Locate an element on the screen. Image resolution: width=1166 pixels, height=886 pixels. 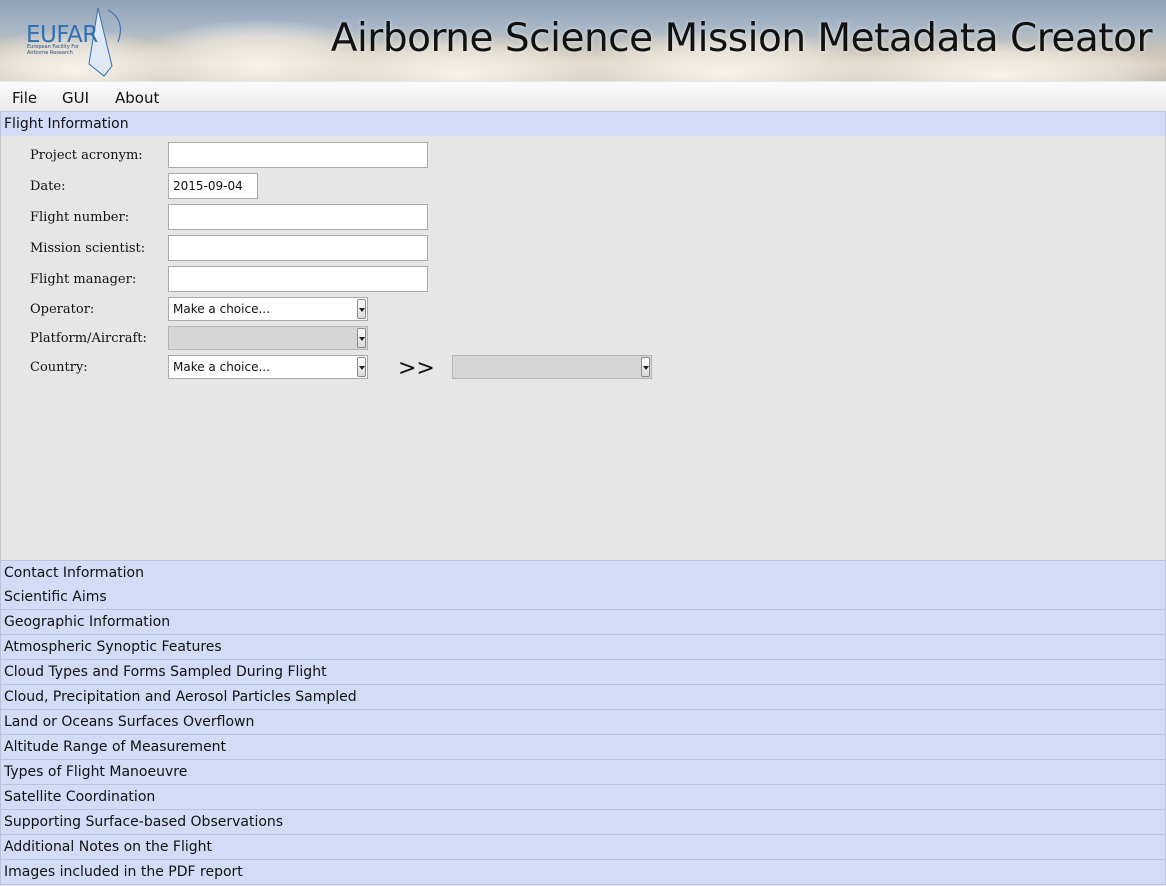
section-label: Geographic Information is located at coordinates (87, 622).